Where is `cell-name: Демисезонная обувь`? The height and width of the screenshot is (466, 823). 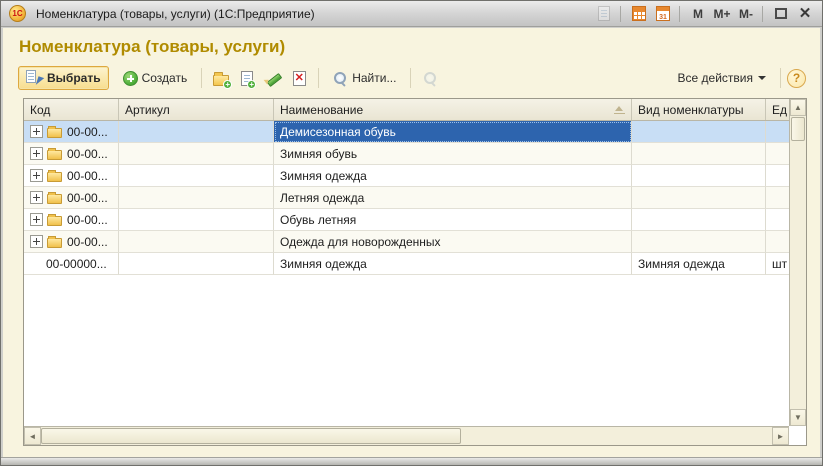
cell-name: Демисезонная обувь is located at coordinates (453, 132).